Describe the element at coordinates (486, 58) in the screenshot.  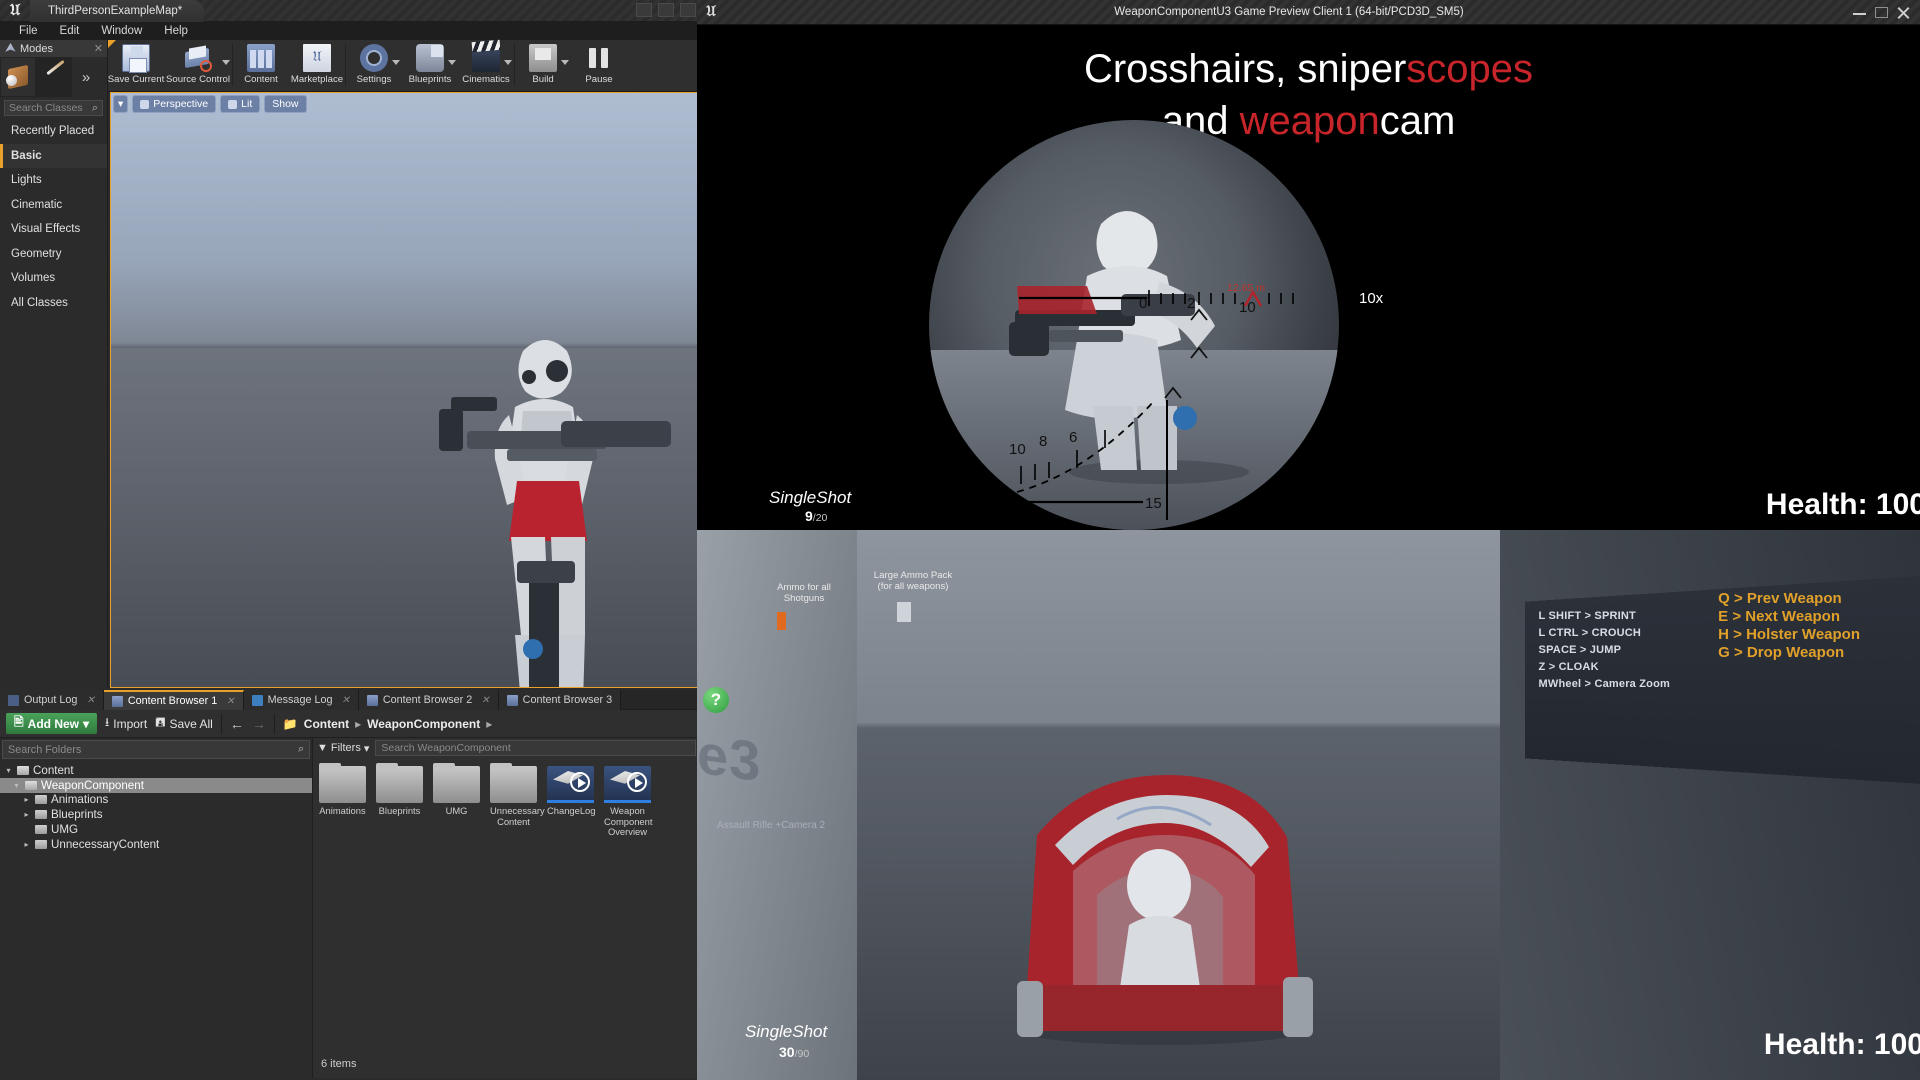
I see `clapperboard-icon` at that location.